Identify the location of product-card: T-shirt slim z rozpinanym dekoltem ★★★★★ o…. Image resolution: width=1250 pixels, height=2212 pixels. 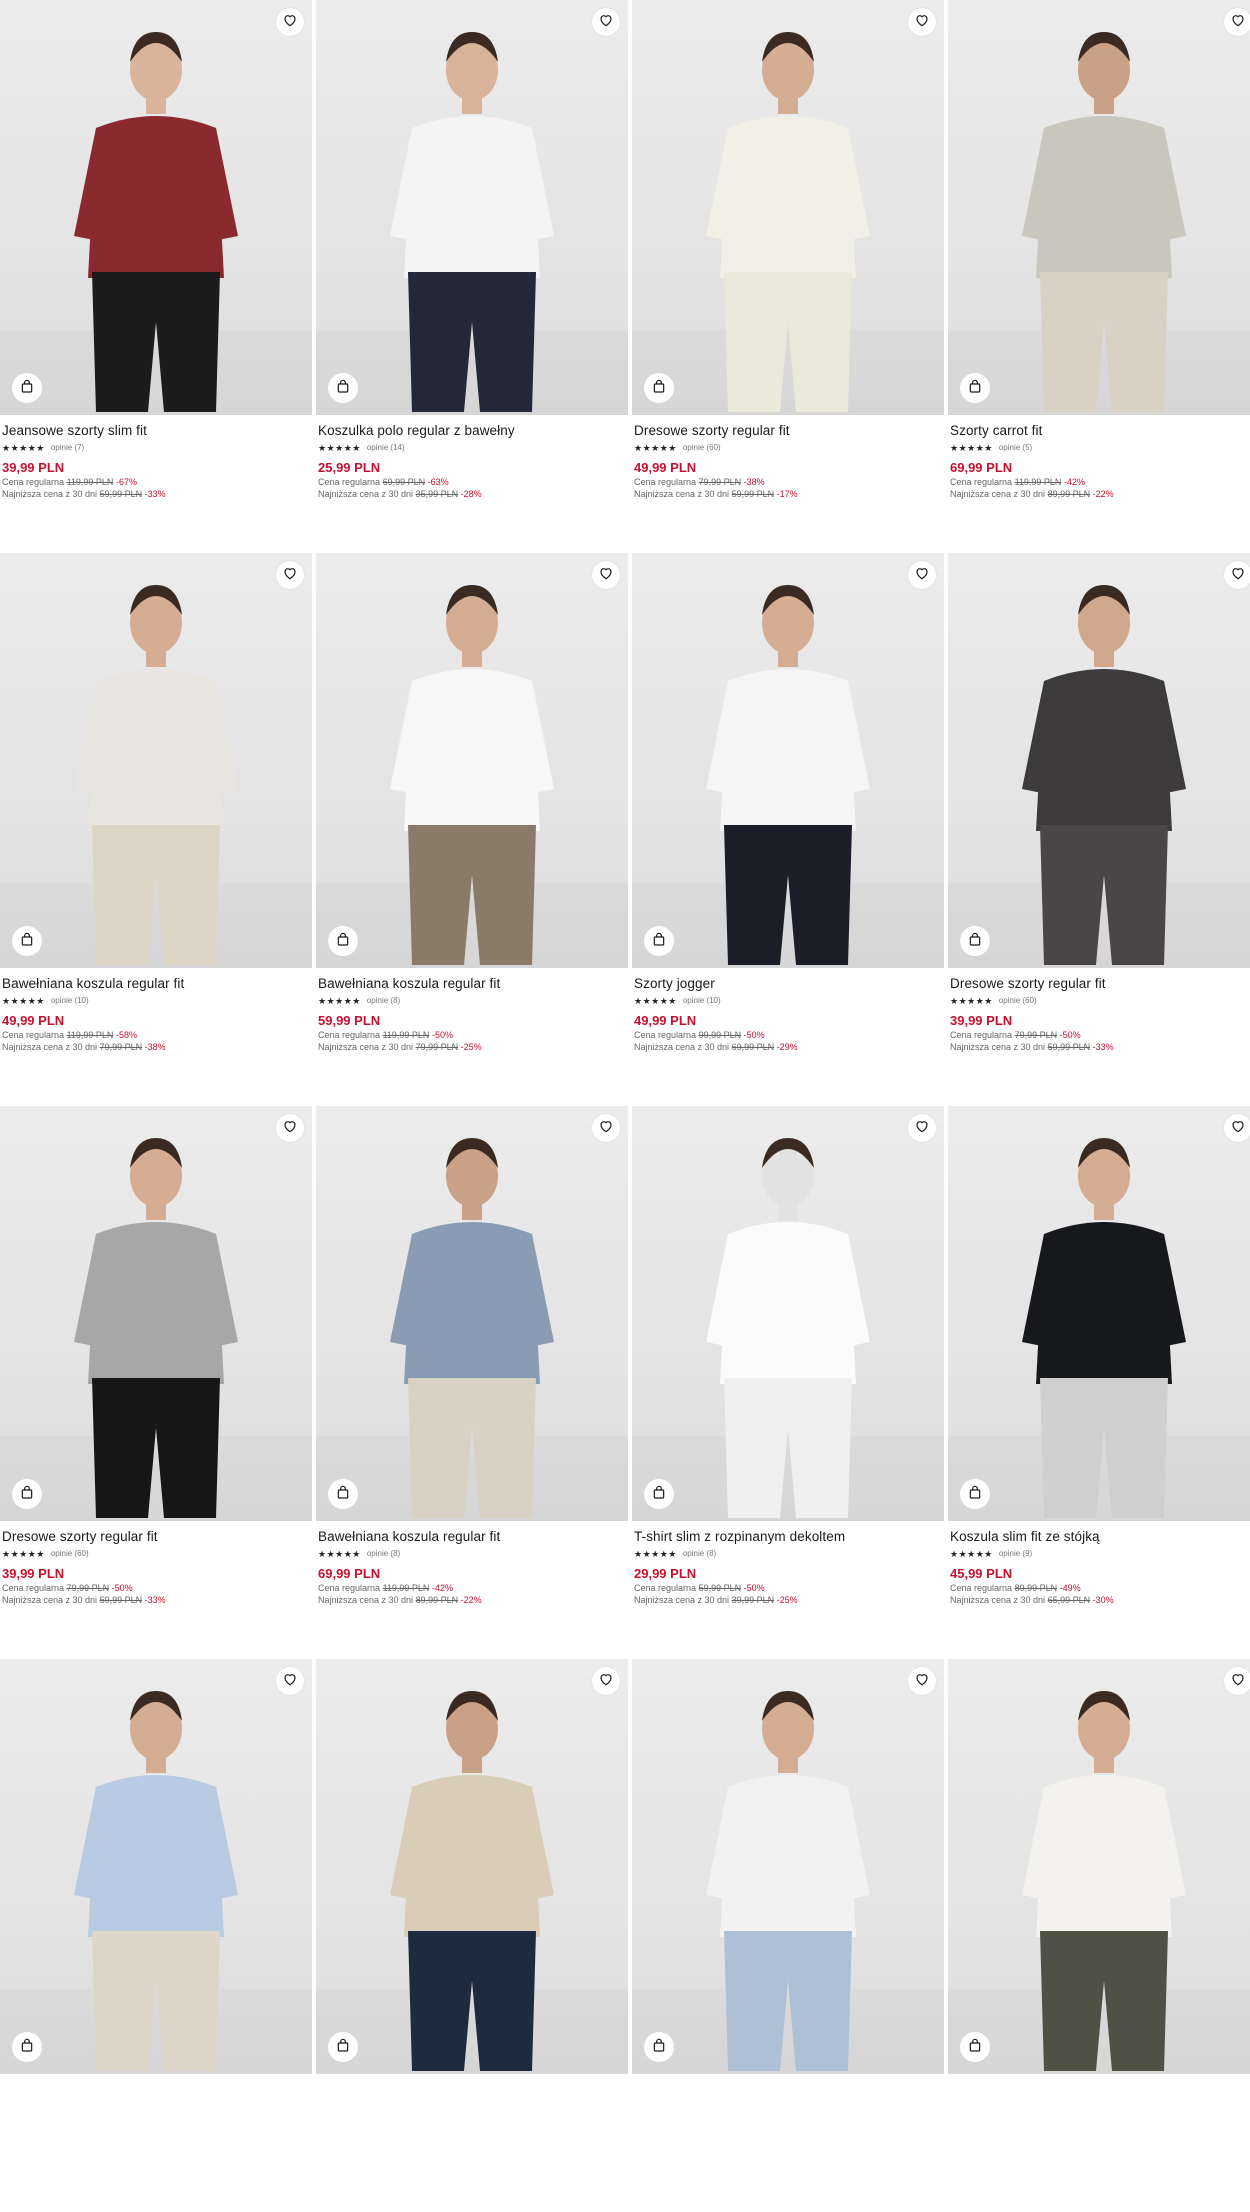
(788, 1382).